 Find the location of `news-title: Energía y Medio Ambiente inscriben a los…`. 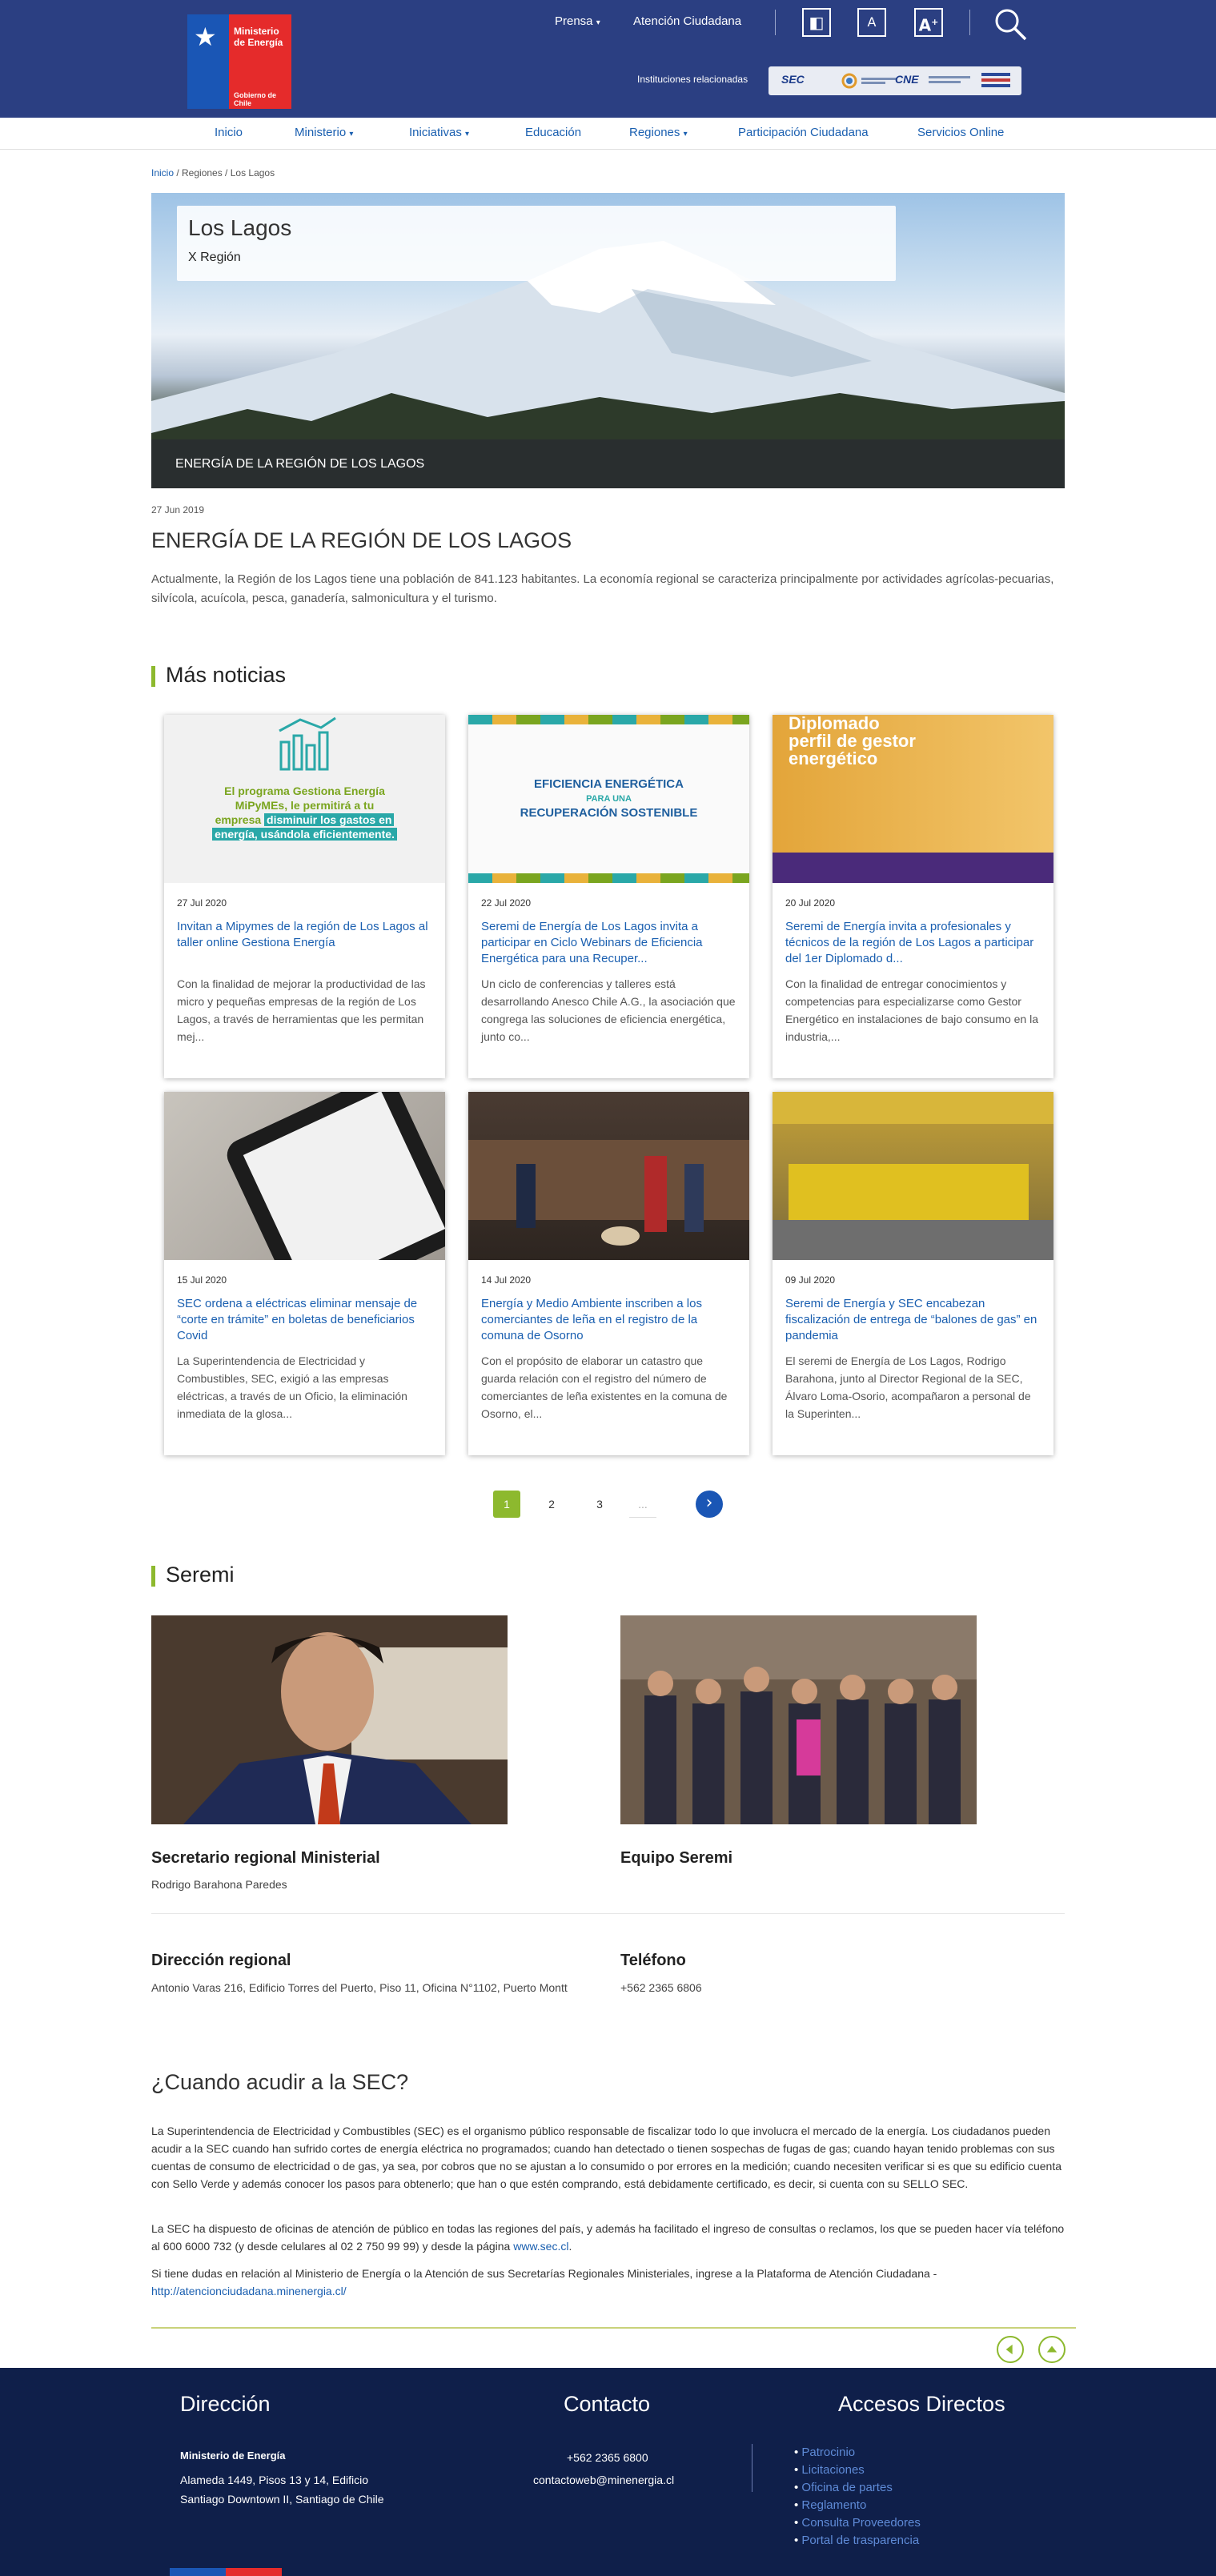

news-title: Energía y Medio Ambiente inscriben a los… is located at coordinates (609, 1320).